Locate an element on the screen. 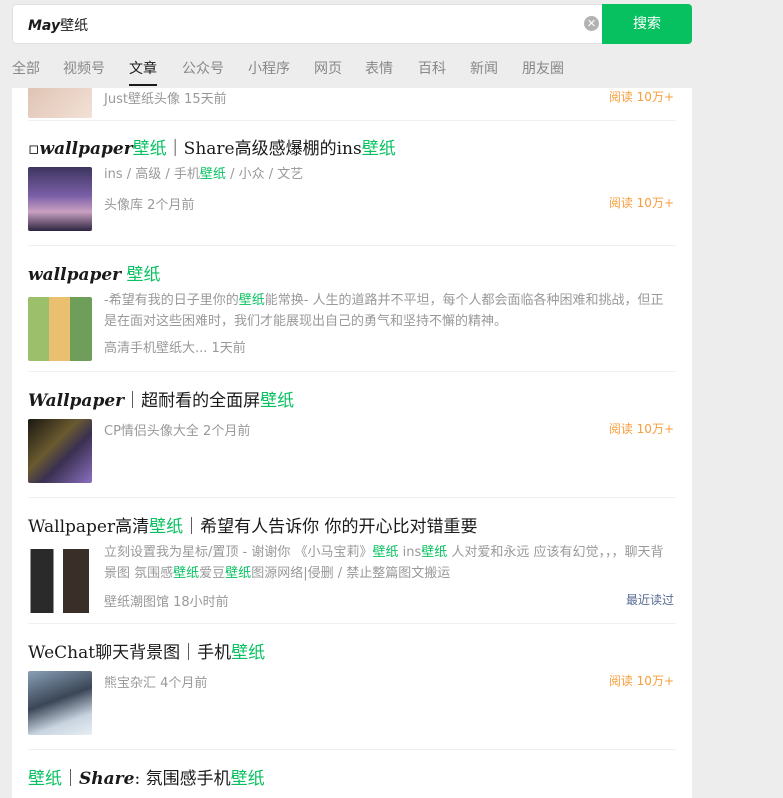  title-fragment: WeChat聊天背景图｜手机 is located at coordinates (130, 653).